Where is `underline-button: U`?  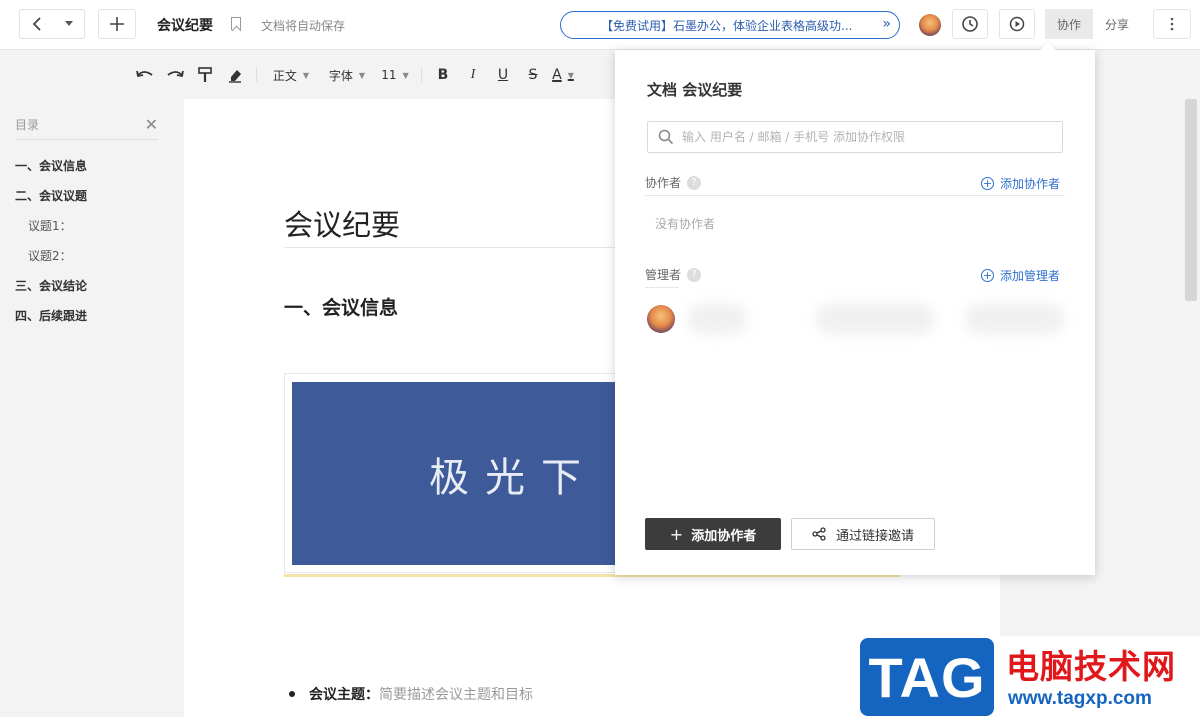 underline-button: U is located at coordinates (503, 75).